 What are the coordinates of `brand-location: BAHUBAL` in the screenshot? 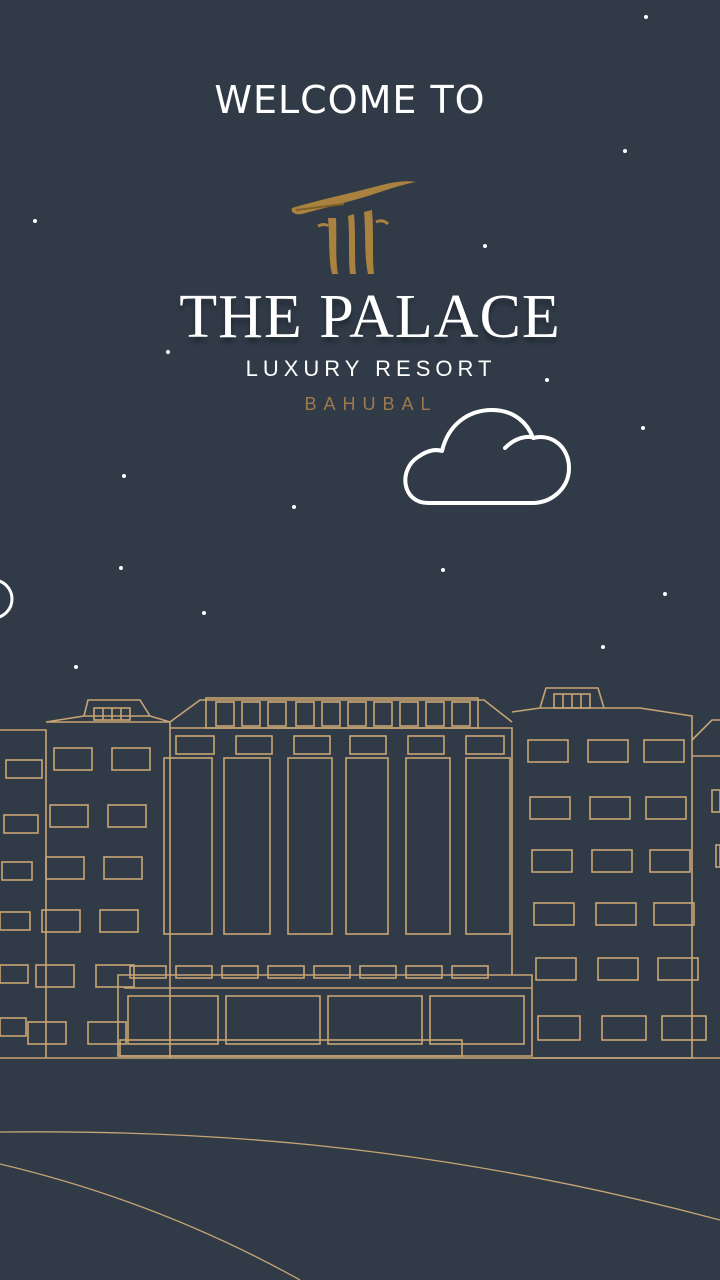 It's located at (371, 404).